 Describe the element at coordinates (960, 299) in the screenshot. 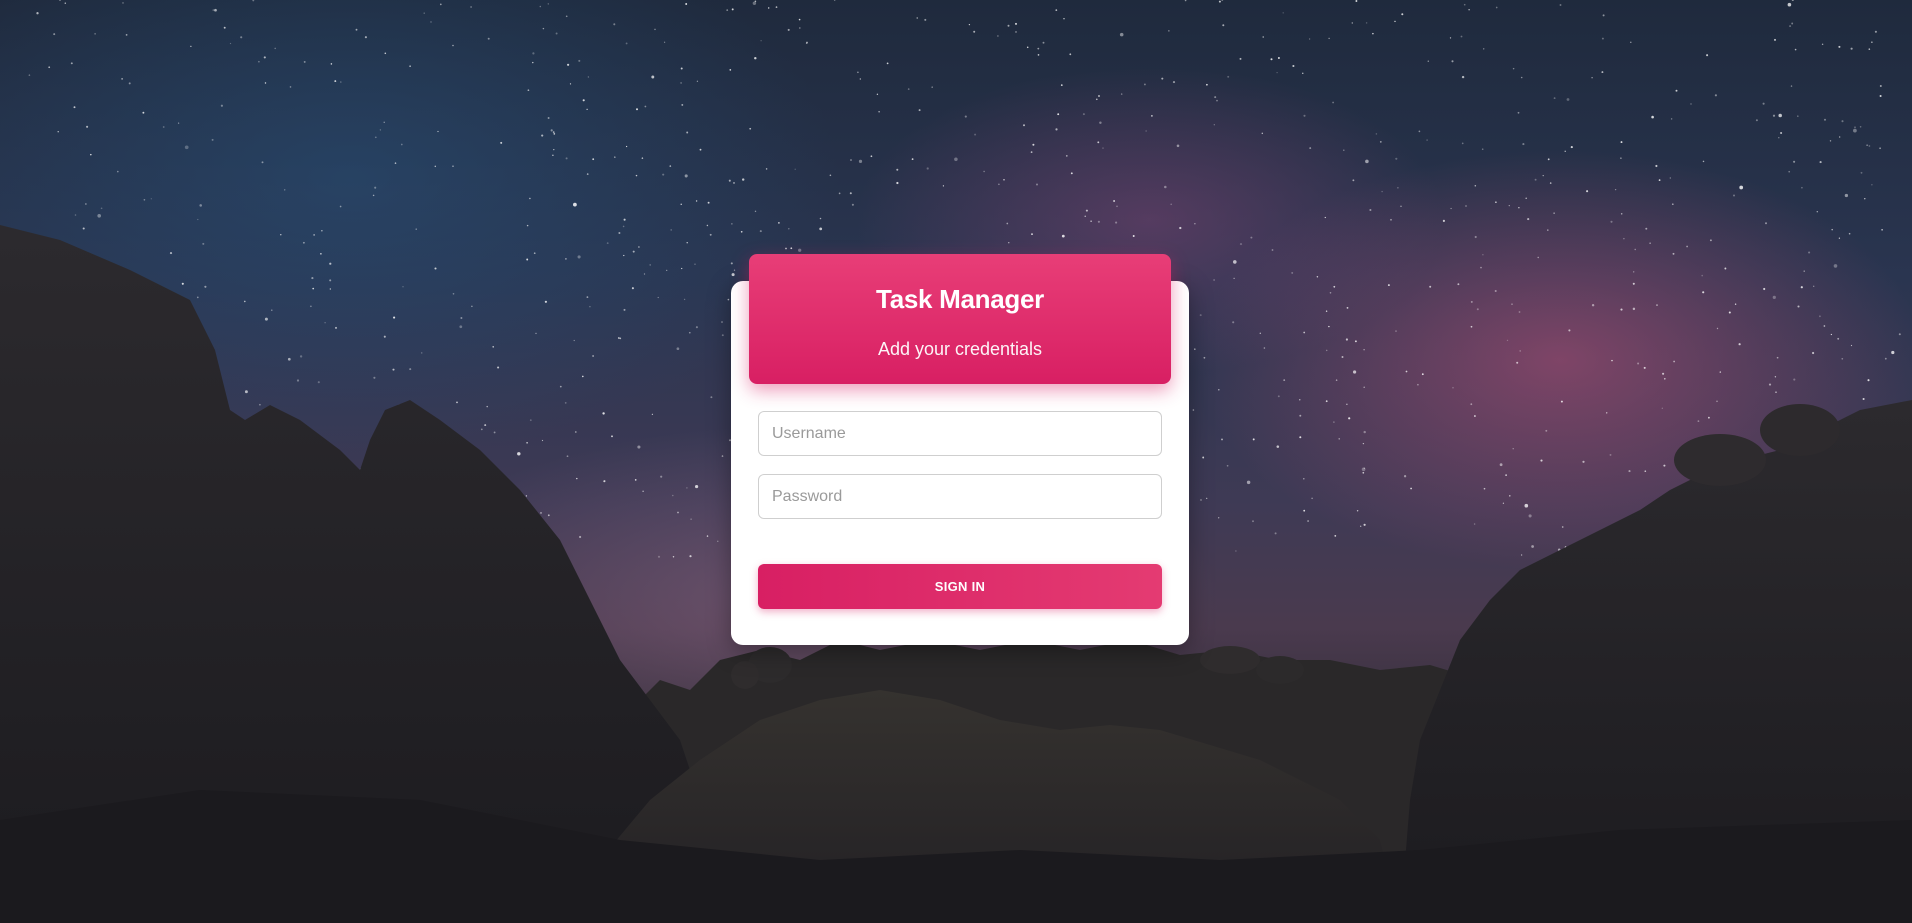

I see `app-title: Task Manager` at that location.